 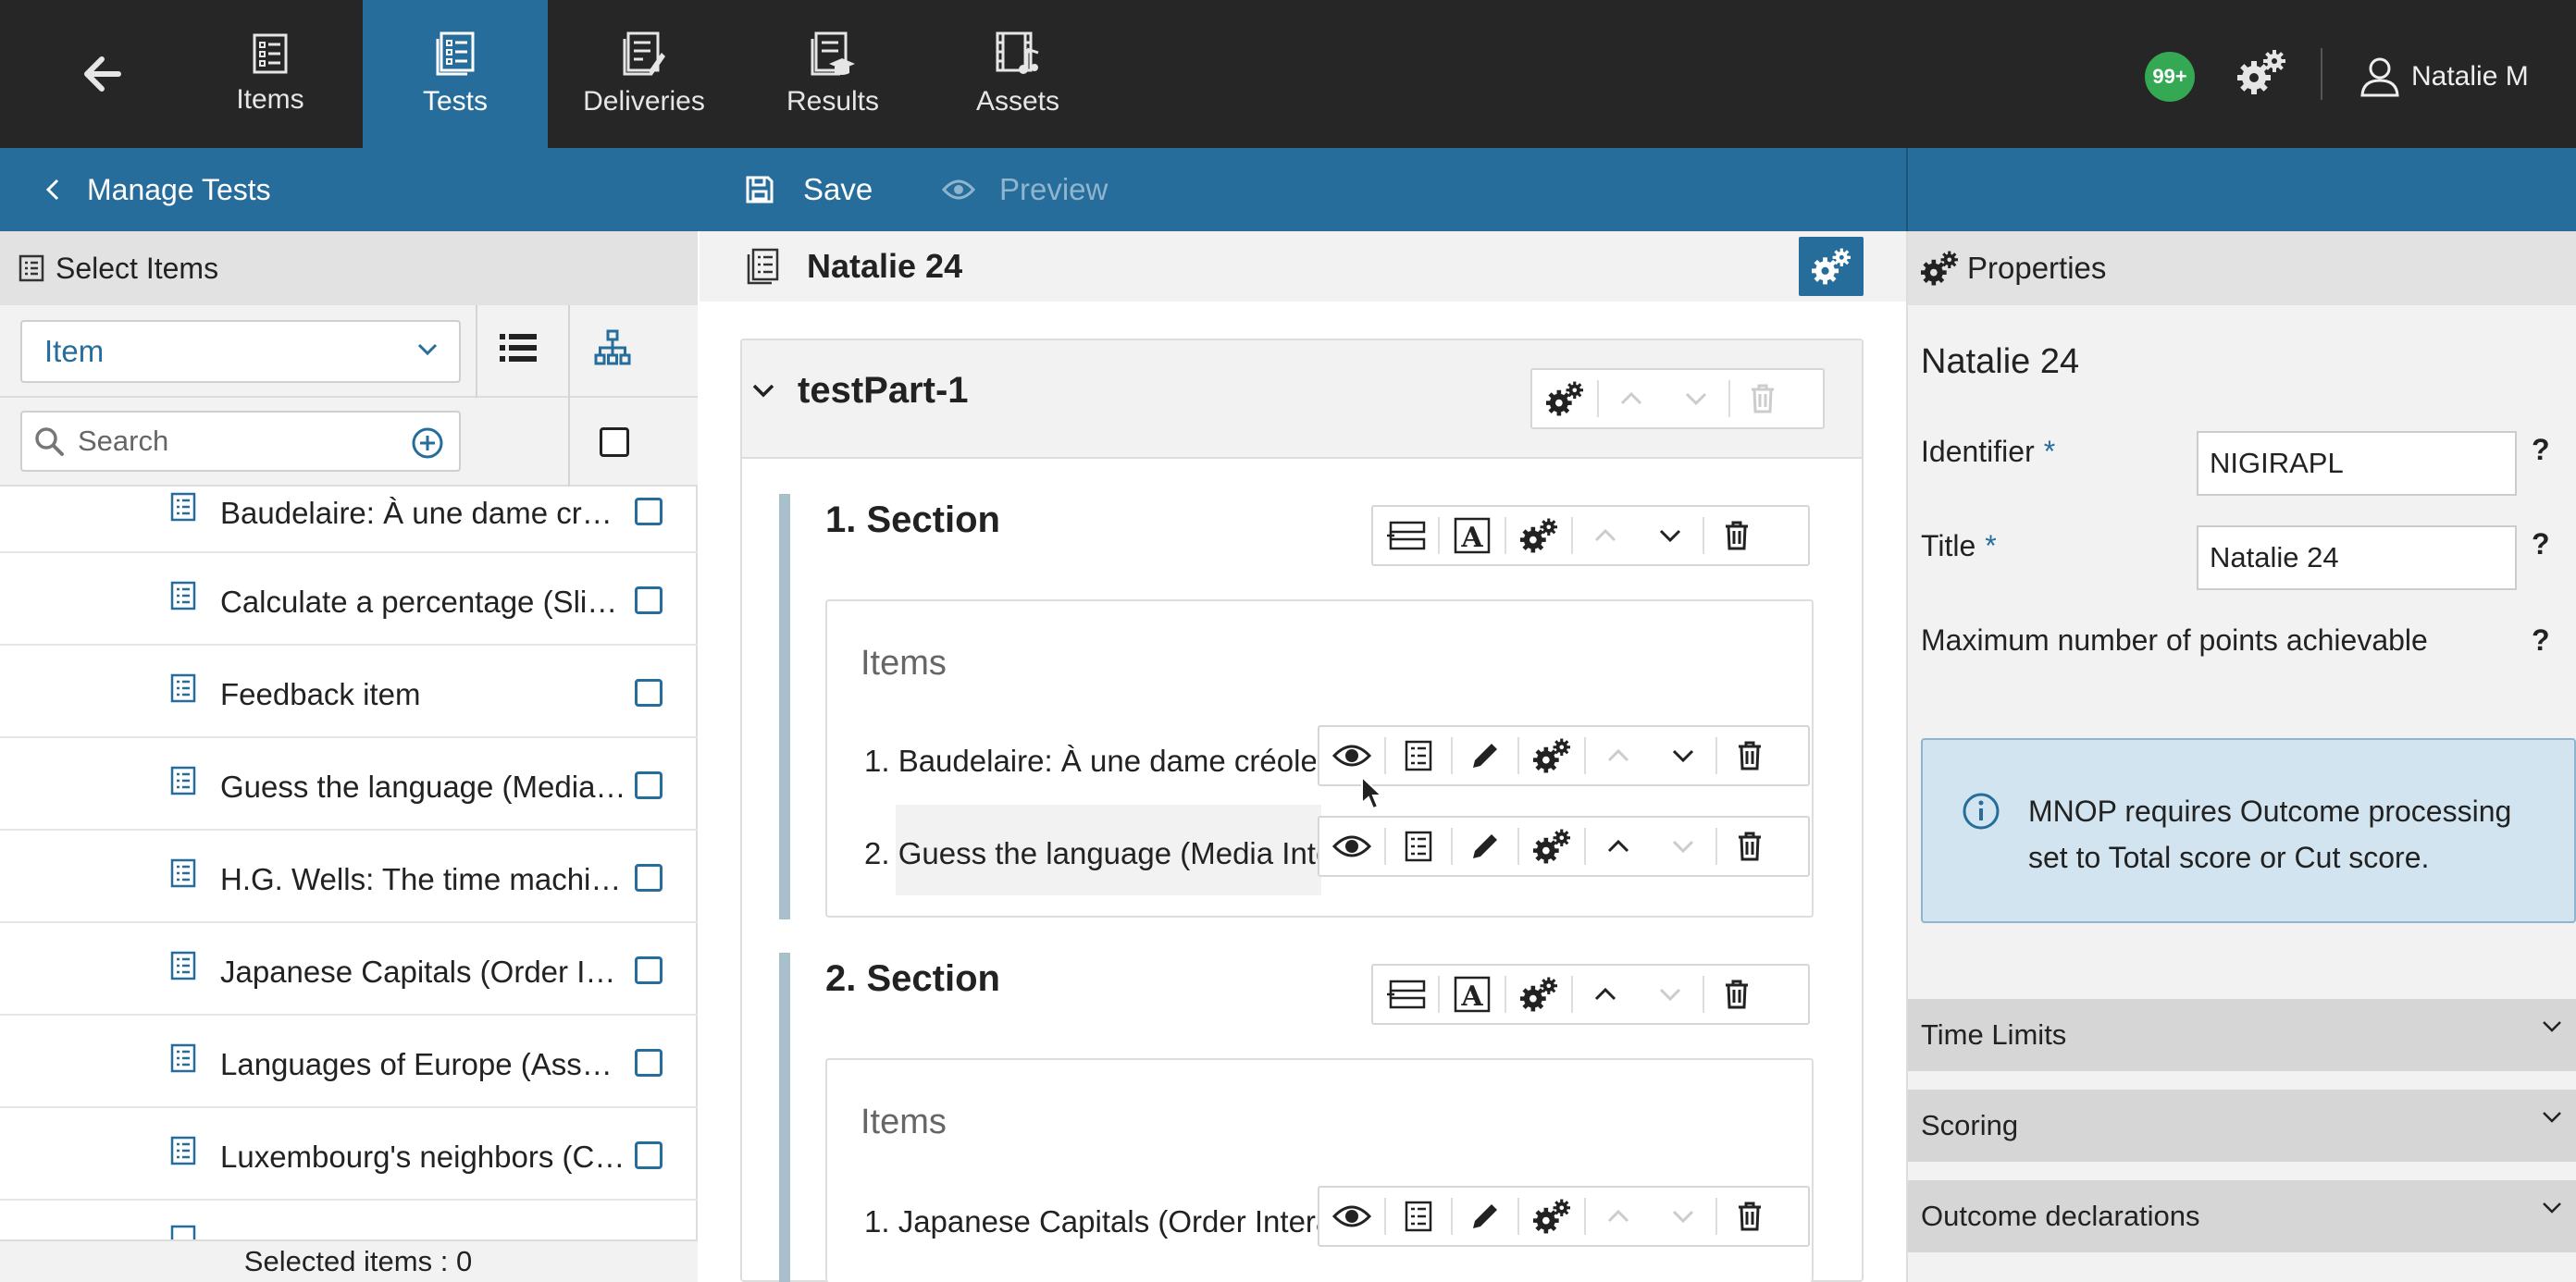 What do you see at coordinates (270, 74) in the screenshot?
I see `nav-tab-items: Items` at bounding box center [270, 74].